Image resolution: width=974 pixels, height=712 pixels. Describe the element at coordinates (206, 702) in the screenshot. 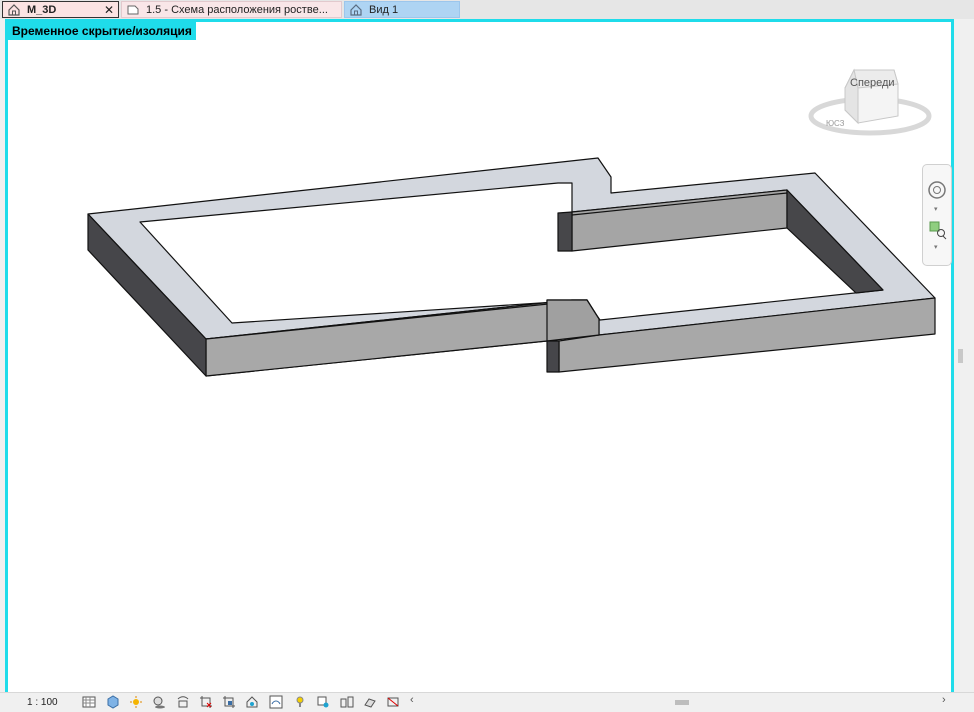

I see `show-crop-icon` at that location.